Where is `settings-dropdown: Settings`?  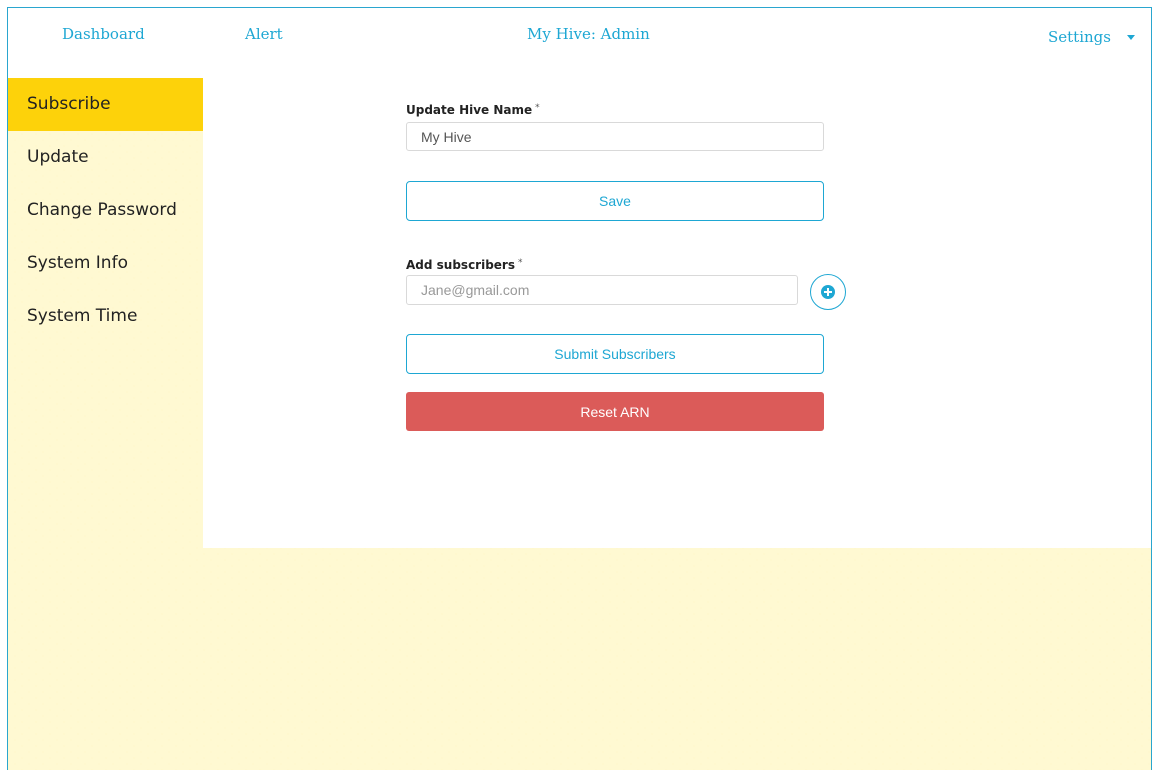 settings-dropdown: Settings is located at coordinates (1091, 37).